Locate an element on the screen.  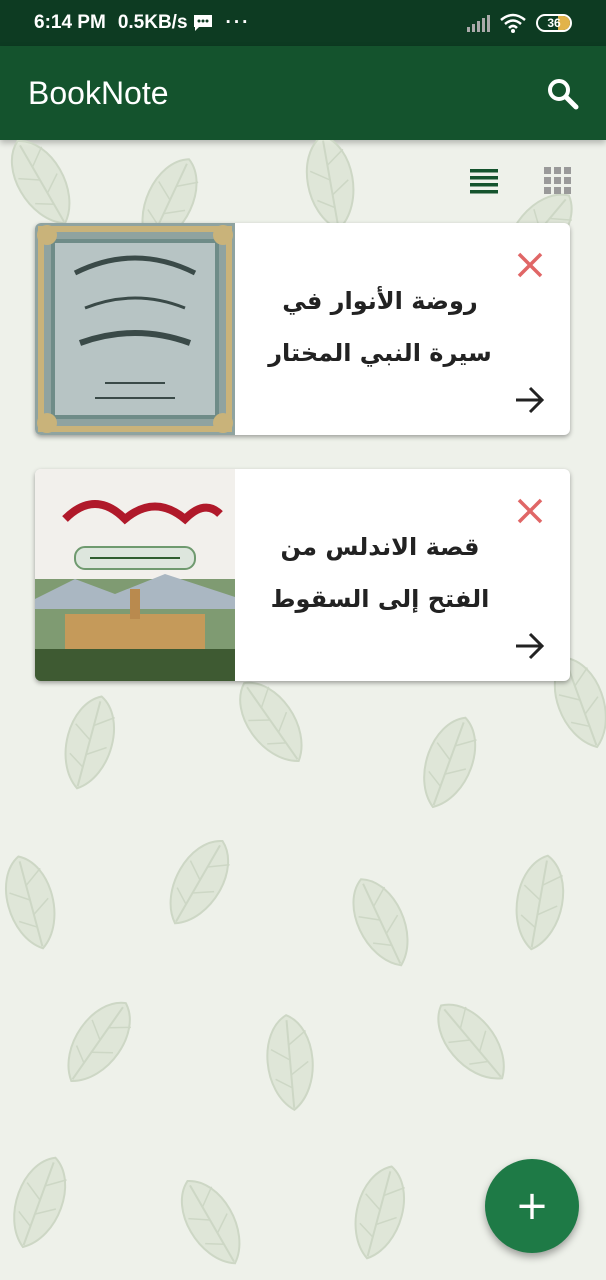
search-icon is located at coordinates (563, 94).